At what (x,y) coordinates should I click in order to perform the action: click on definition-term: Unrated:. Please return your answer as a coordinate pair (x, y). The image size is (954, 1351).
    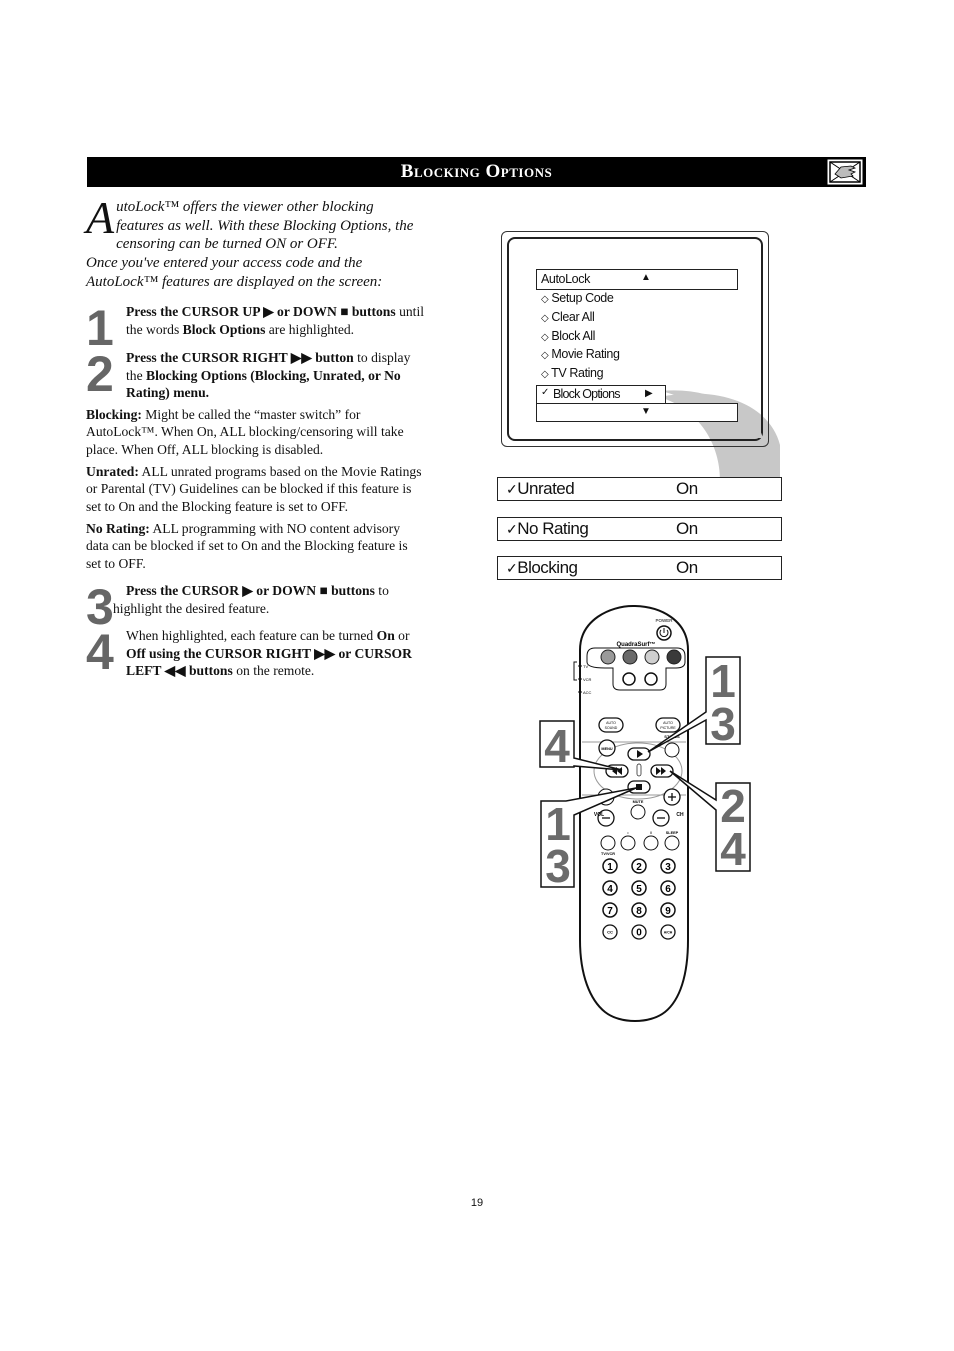
    Looking at the image, I should click on (112, 471).